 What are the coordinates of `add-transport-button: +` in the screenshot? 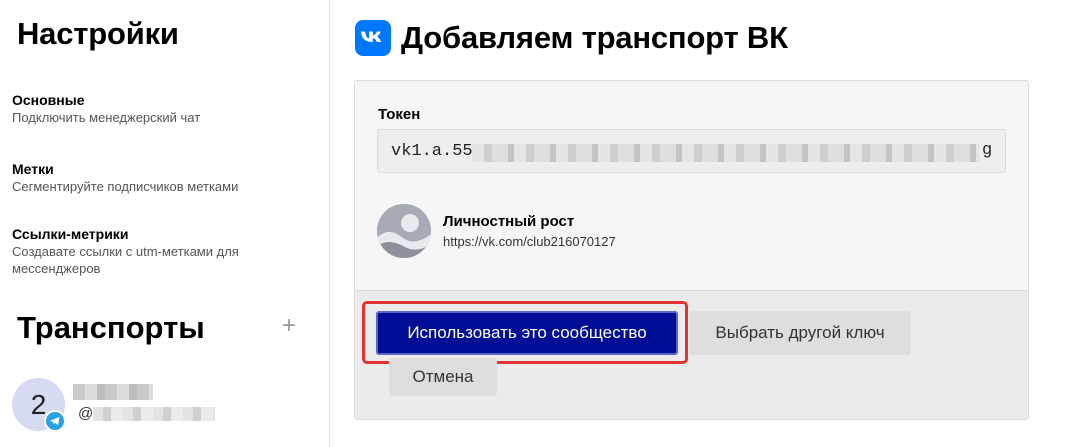 It's located at (289, 326).